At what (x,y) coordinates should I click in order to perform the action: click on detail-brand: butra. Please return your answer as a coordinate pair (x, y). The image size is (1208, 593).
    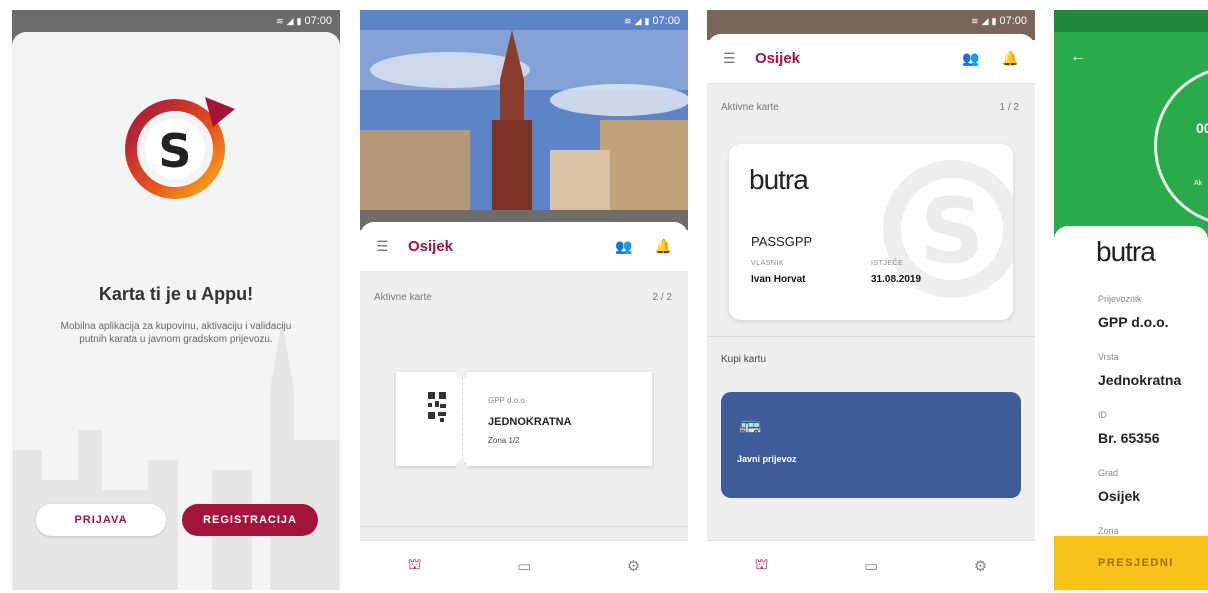
    Looking at the image, I should click on (1126, 251).